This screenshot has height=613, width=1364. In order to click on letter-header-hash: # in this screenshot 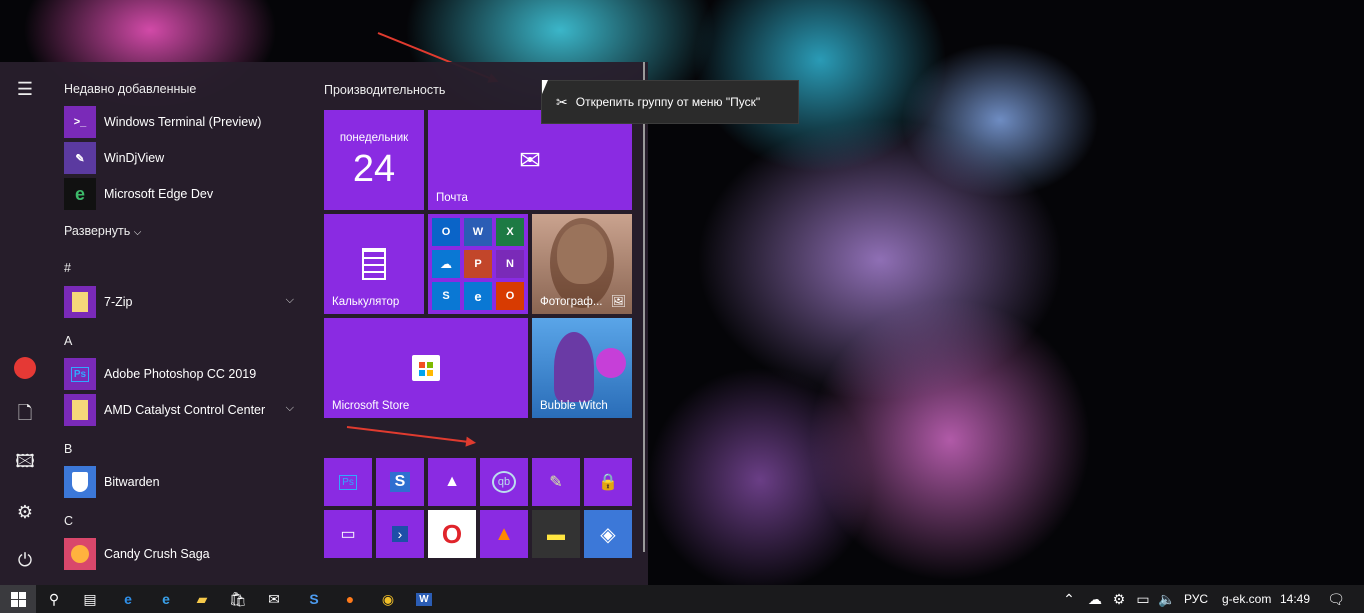, I will do `click(67, 268)`.